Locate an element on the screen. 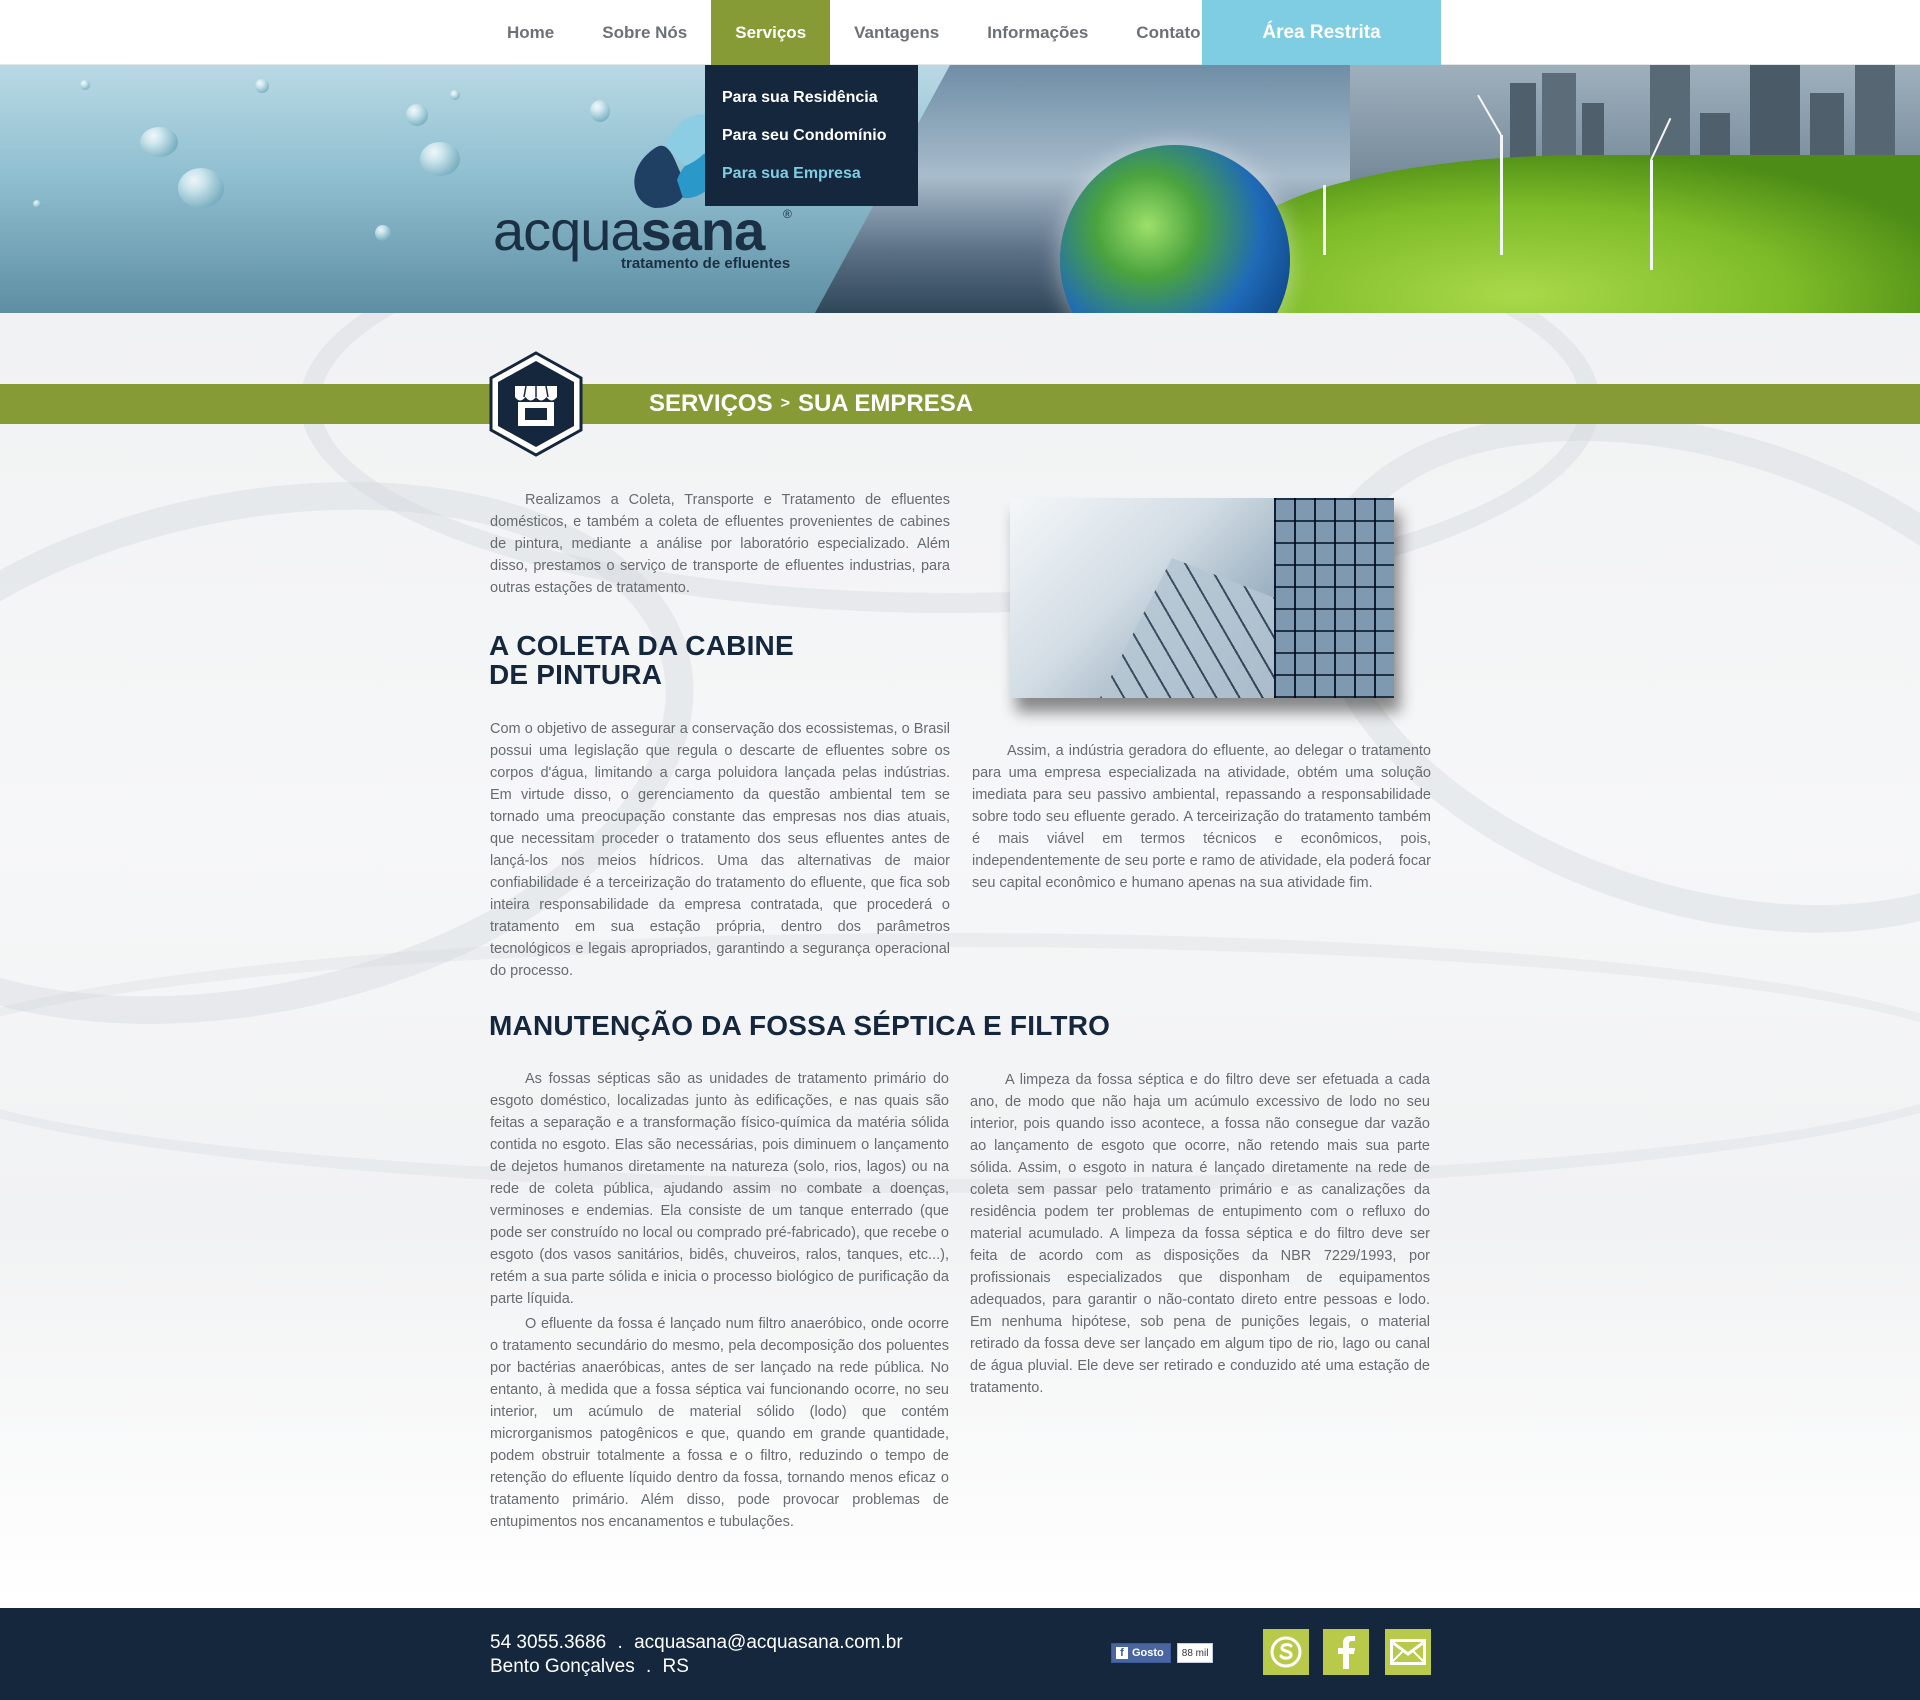  footer is located at coordinates (960, 1654).